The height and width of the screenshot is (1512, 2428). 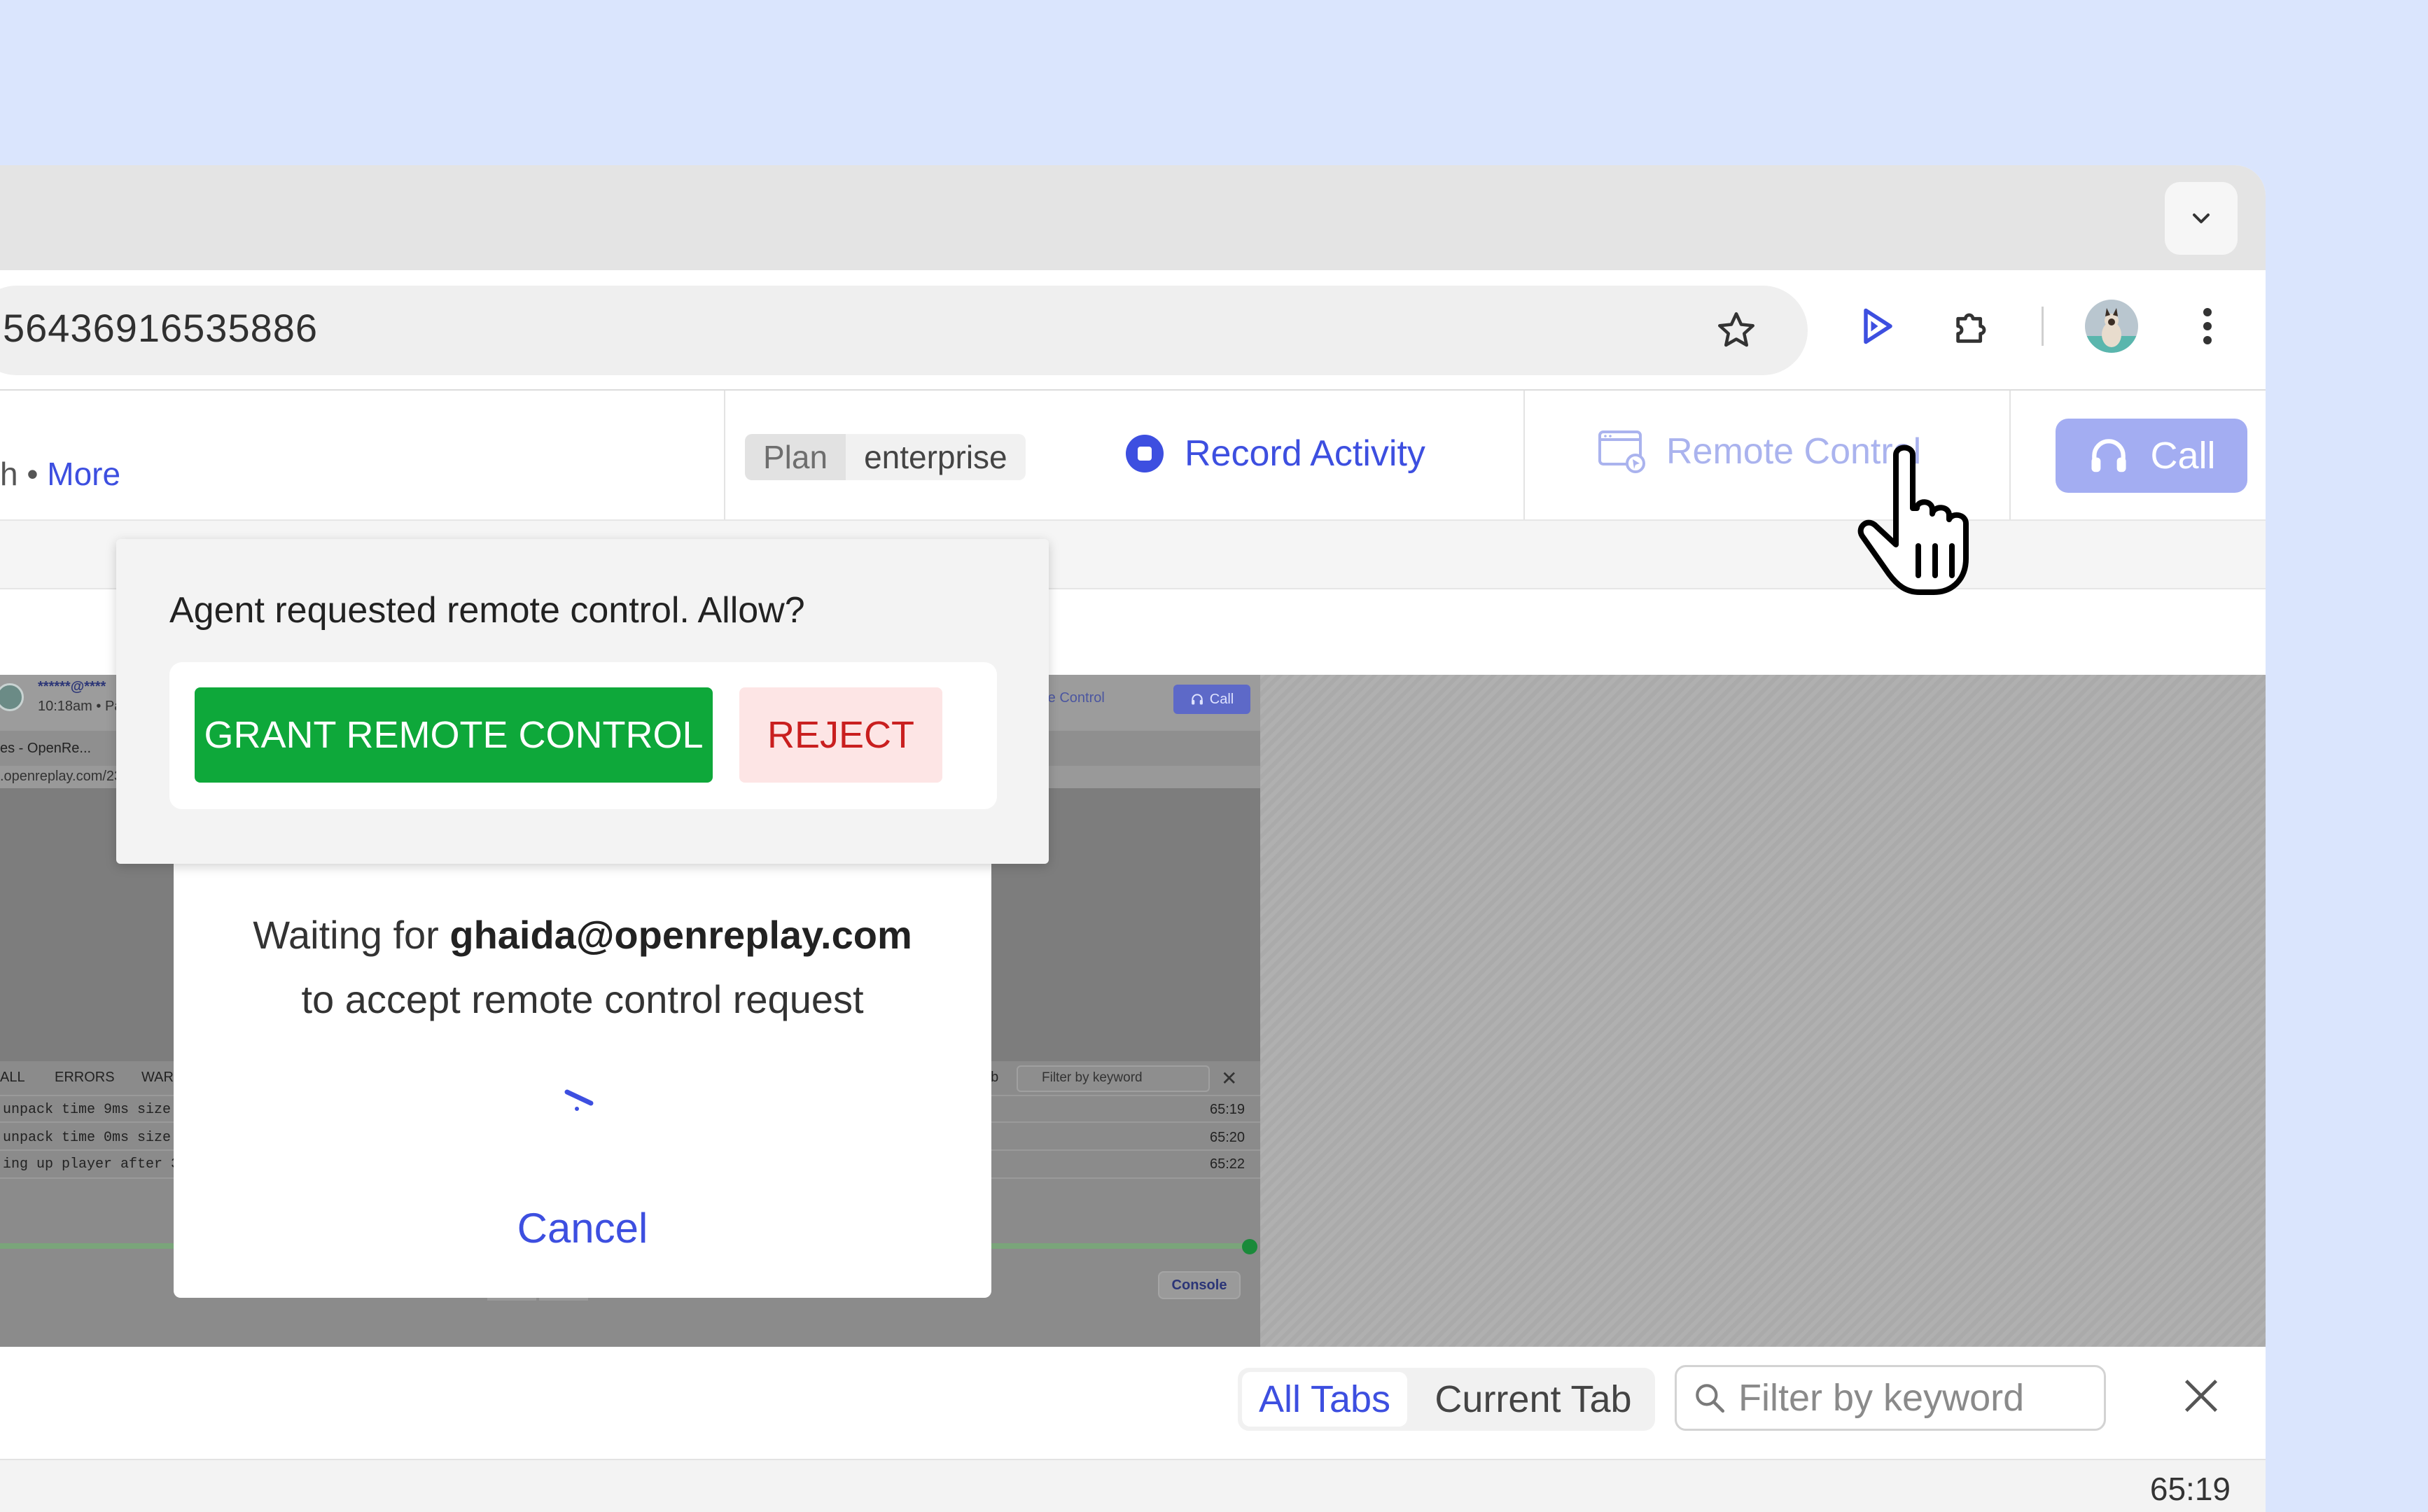 I want to click on address-bar: 56436916535886, so click(x=904, y=330).